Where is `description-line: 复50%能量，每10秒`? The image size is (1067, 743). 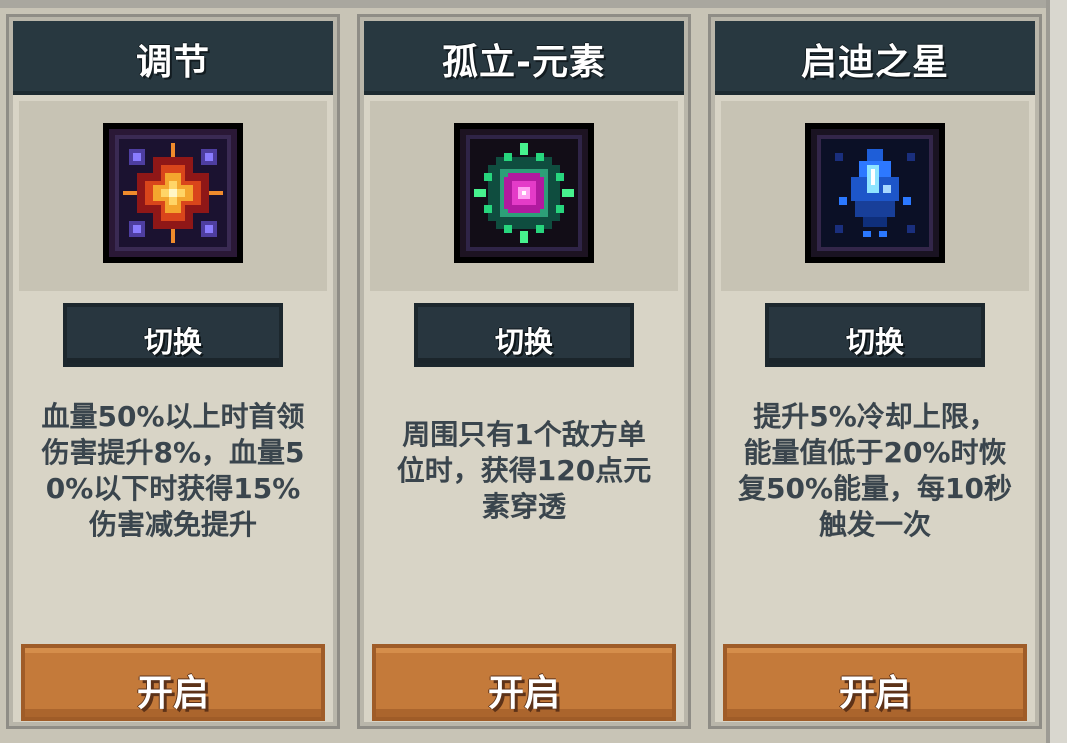
description-line: 复50%能量，每10秒 is located at coordinates (875, 488).